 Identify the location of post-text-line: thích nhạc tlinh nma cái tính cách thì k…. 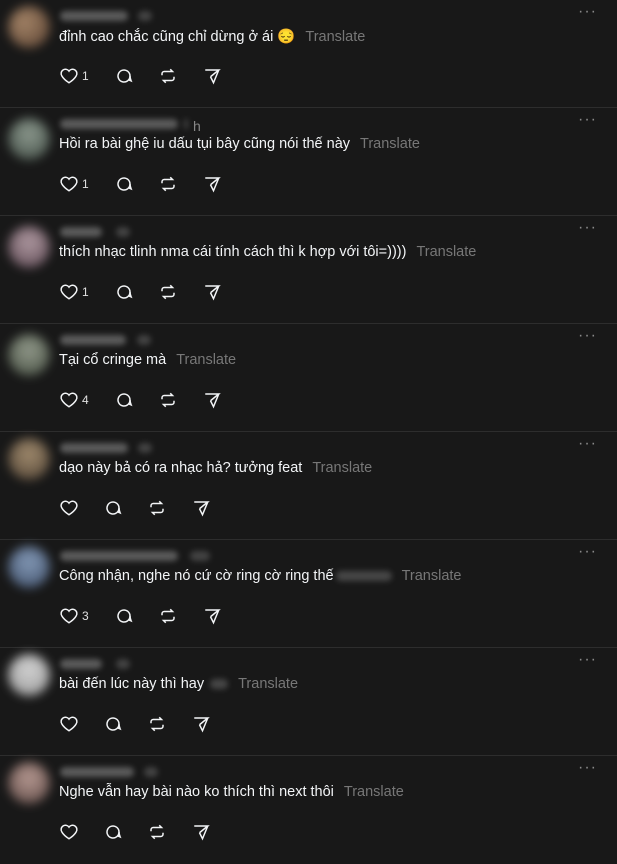
(267, 252).